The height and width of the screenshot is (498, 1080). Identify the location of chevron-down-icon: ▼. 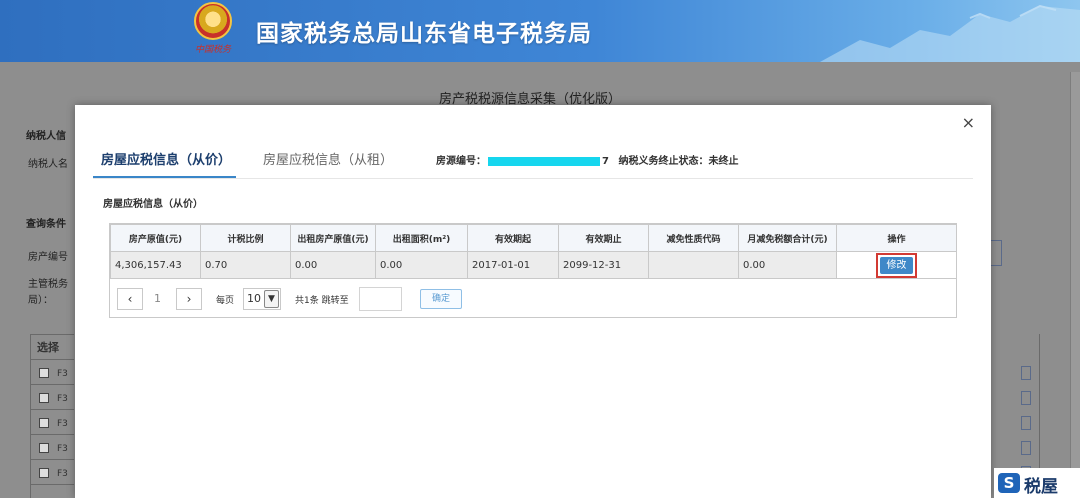
(271, 299).